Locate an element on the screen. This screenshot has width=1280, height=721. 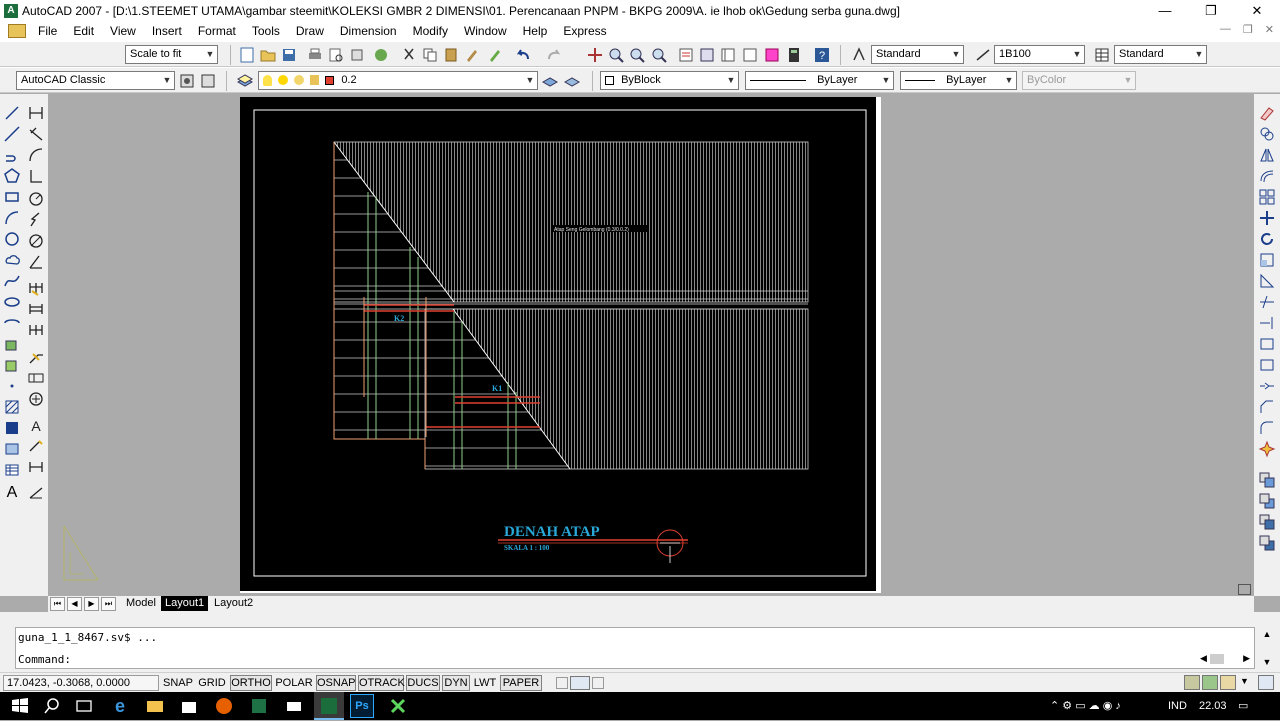
notifications-icon: ▭ is located at coordinates (1243, 706).